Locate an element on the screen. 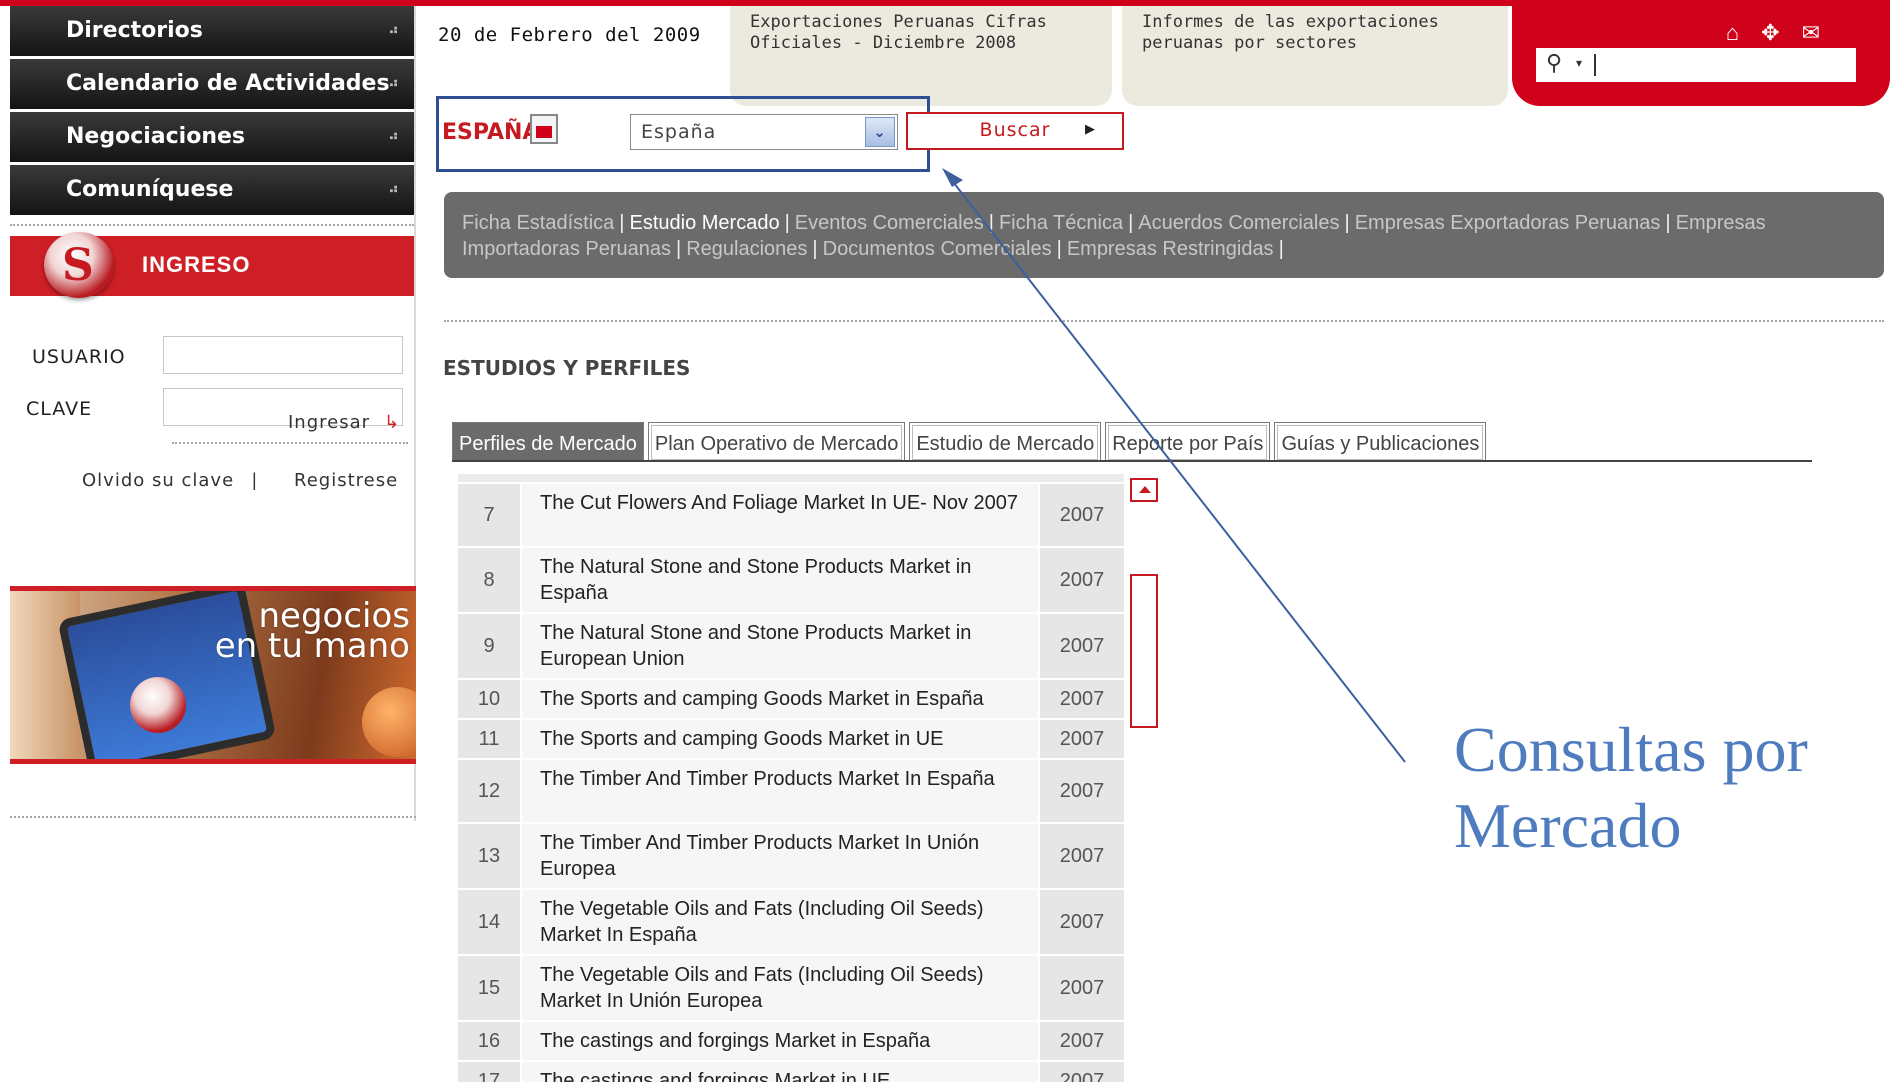 The image size is (1890, 1082). nav-ficha-estadistica: Ficha Estadística is located at coordinates (538, 223).